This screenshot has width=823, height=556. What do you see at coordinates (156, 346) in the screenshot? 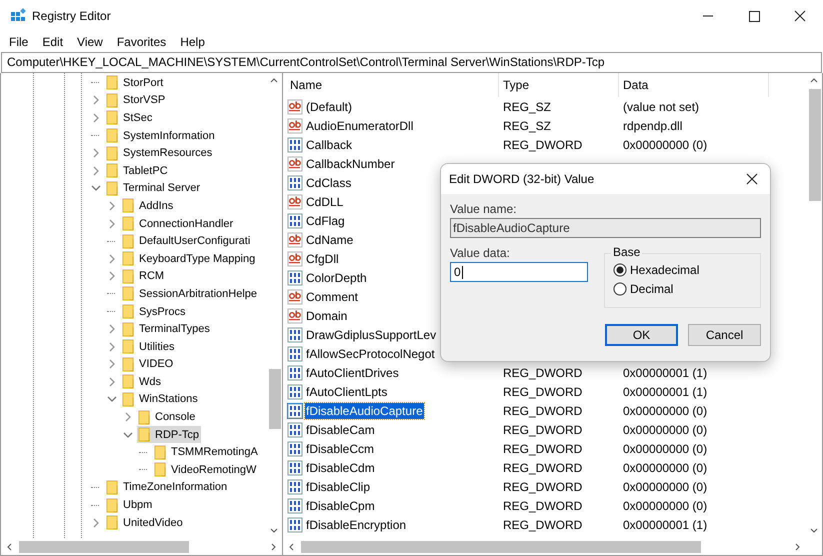
I see `tree-item: Utilities` at bounding box center [156, 346].